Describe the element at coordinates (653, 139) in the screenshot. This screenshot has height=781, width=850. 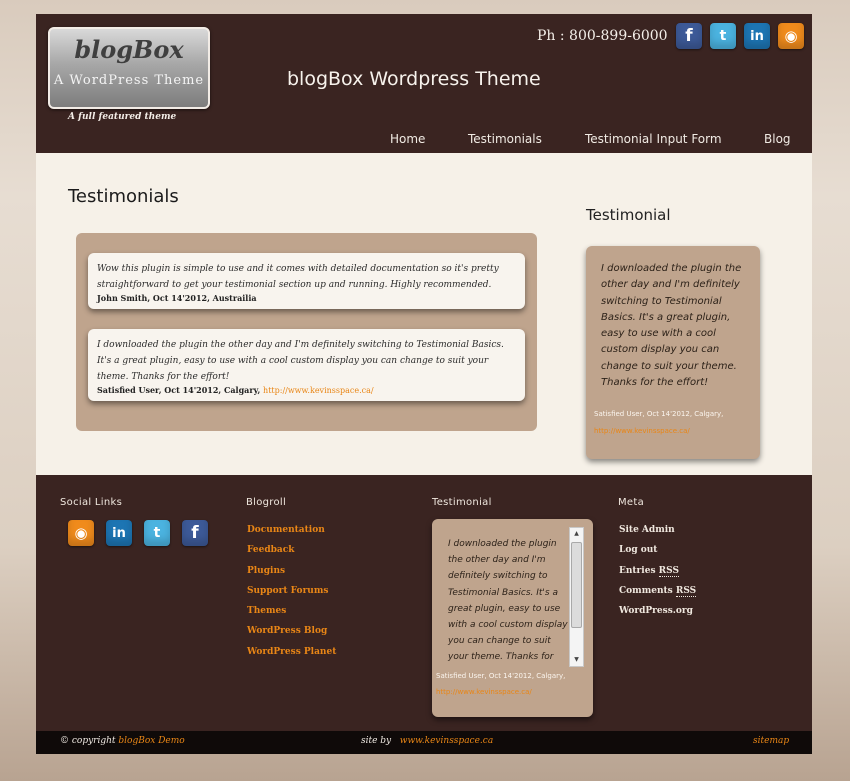
I see `nav-item-testimonial-input-form: Testimonial Input Form` at that location.